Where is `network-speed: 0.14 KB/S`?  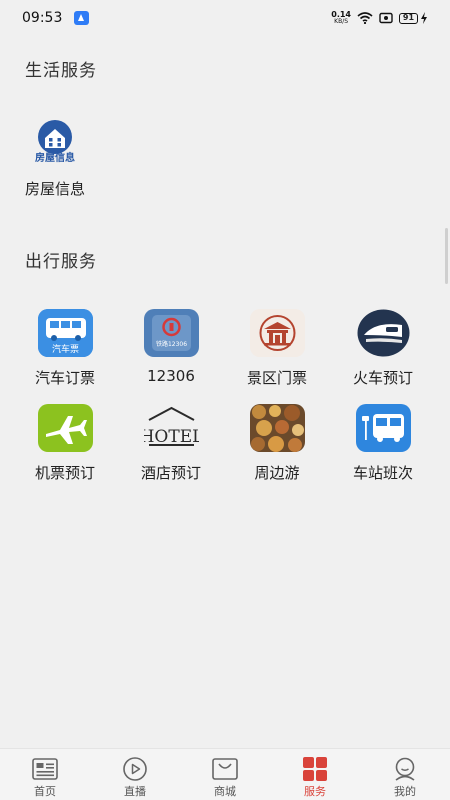
network-speed: 0.14 KB/S is located at coordinates (341, 18).